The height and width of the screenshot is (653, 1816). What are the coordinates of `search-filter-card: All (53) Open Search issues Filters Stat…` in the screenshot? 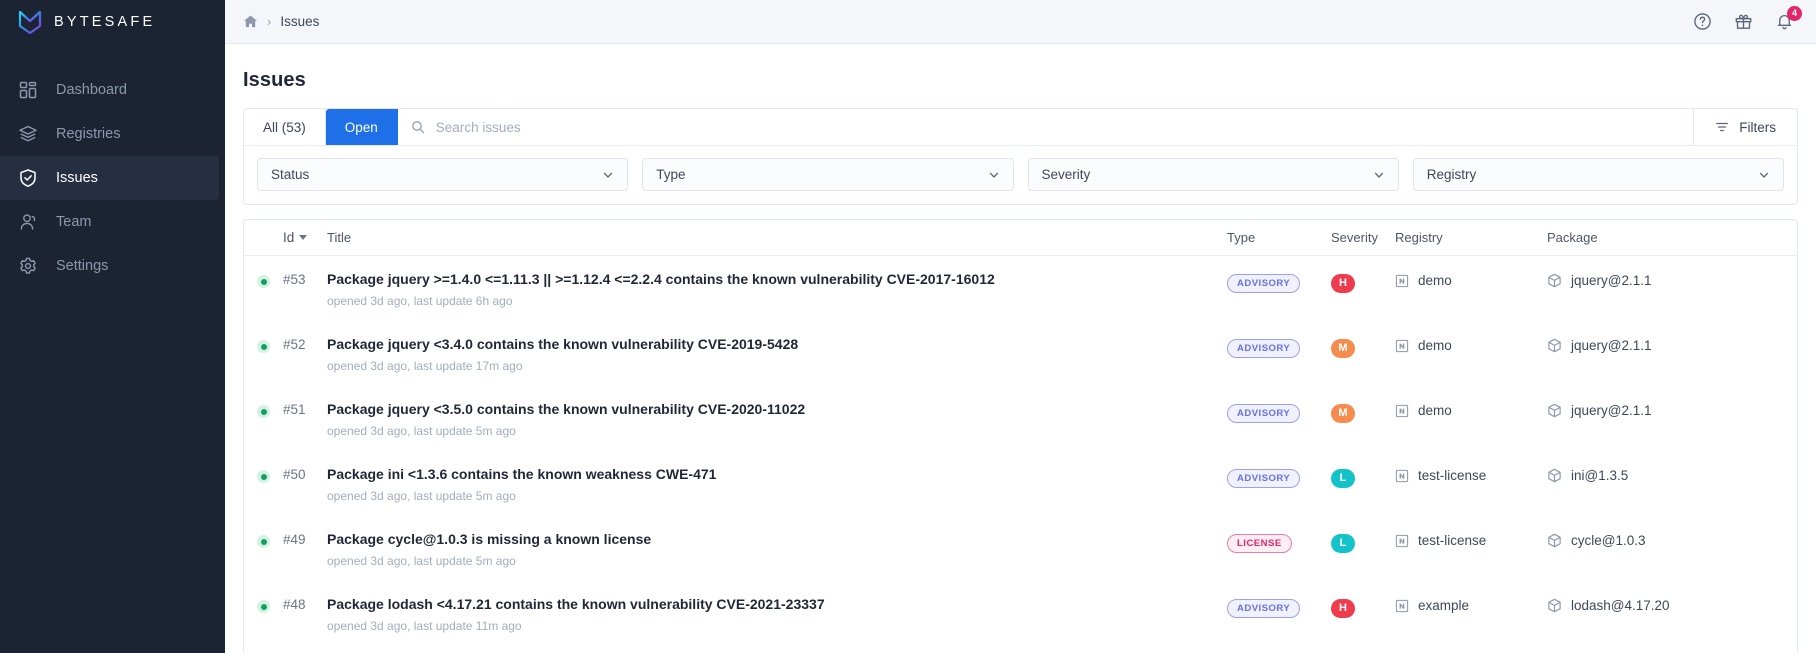 It's located at (1020, 156).